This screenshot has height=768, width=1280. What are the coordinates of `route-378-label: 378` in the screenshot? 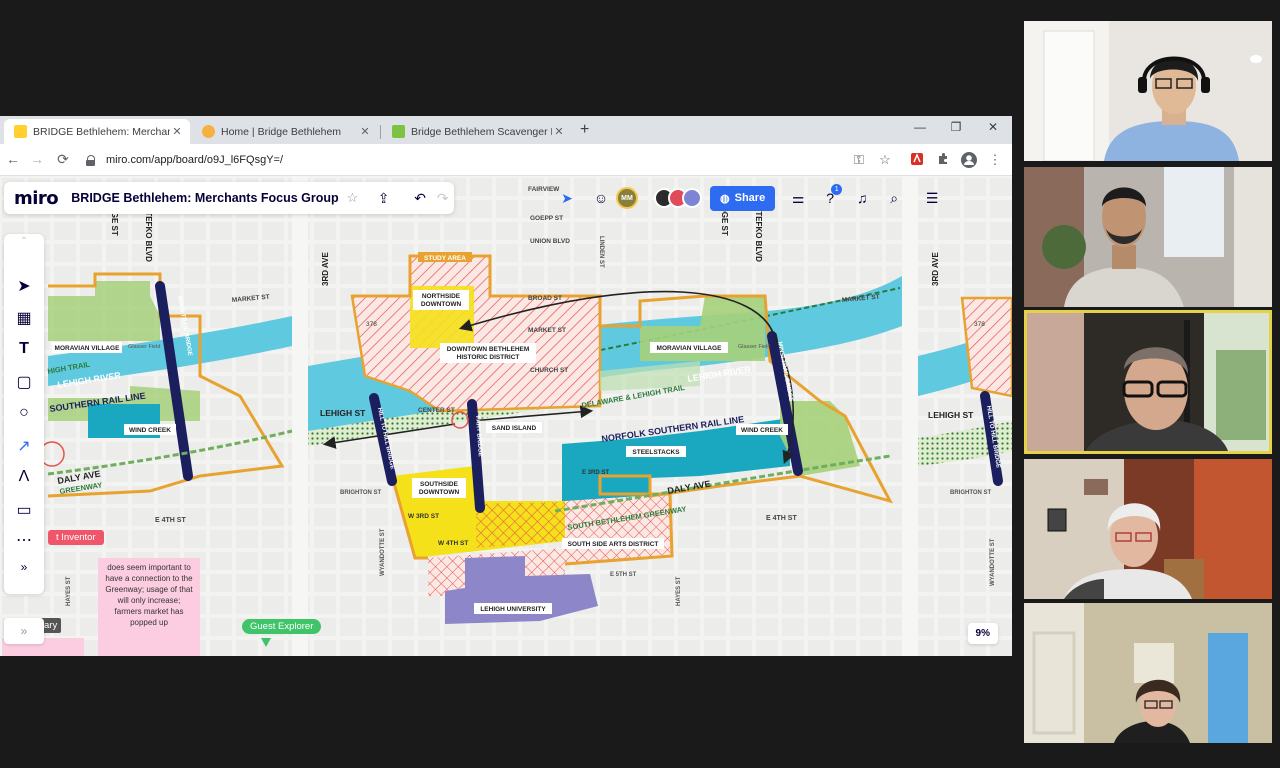 It's located at (371, 324).